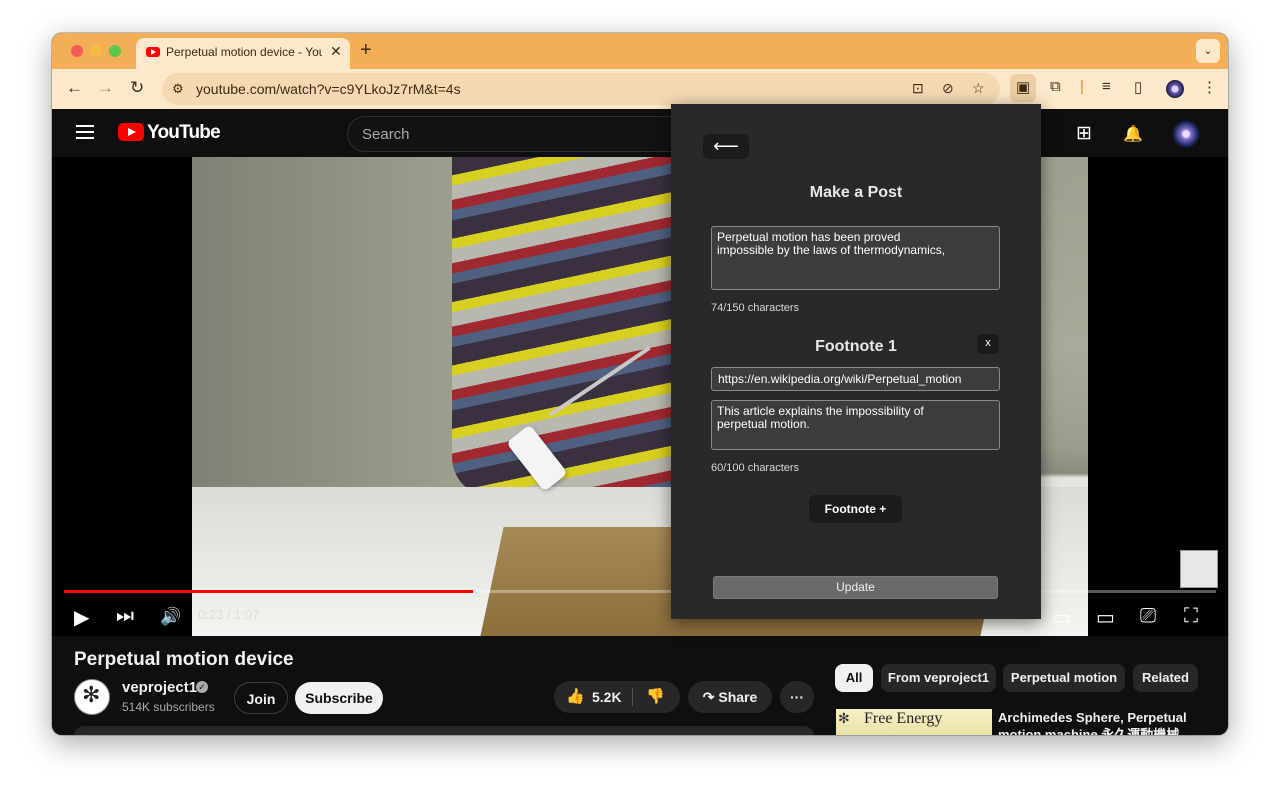 The image size is (1280, 800). Describe the element at coordinates (328, 89) in the screenshot. I see `url-text: youtube.com/watch?v=c9YLkoJz7rM&t=4s` at that location.